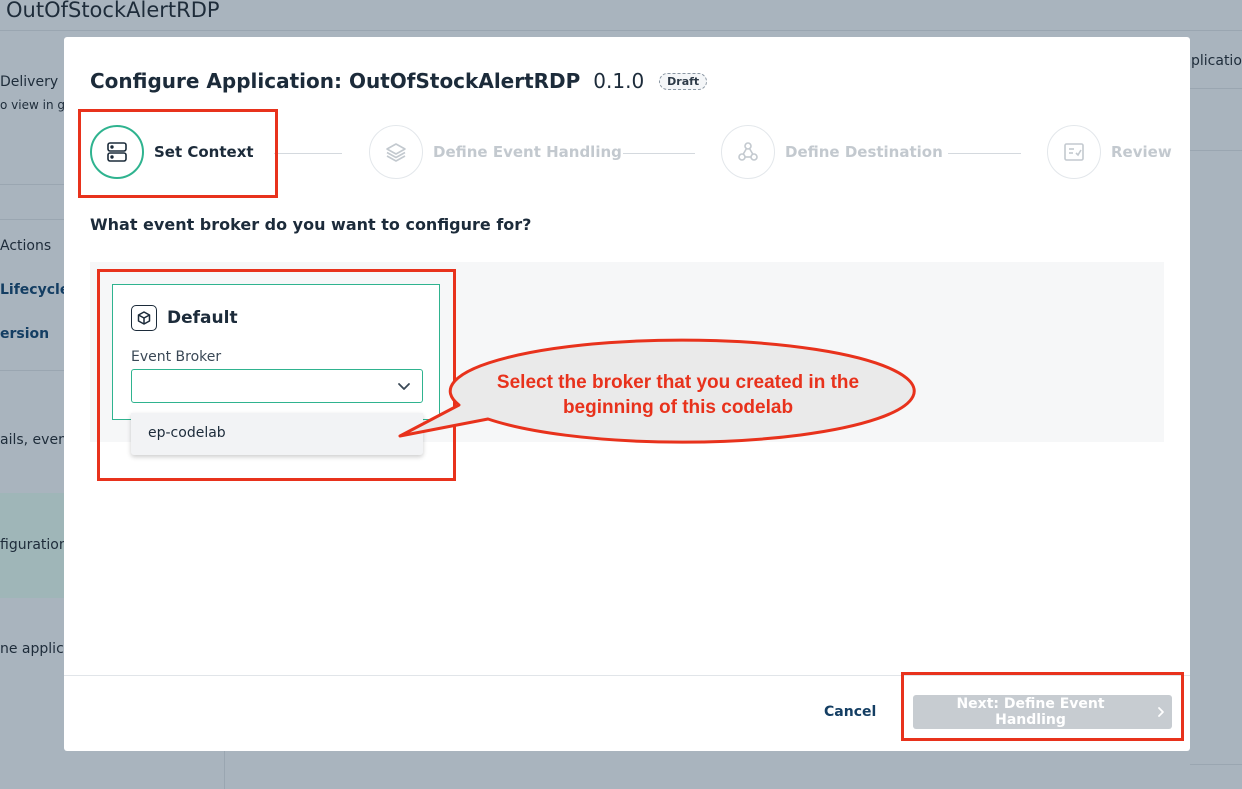 Image resolution: width=1242 pixels, height=789 pixels. What do you see at coordinates (32, 649) in the screenshot?
I see `bg-sidebar-text: ne applic` at bounding box center [32, 649].